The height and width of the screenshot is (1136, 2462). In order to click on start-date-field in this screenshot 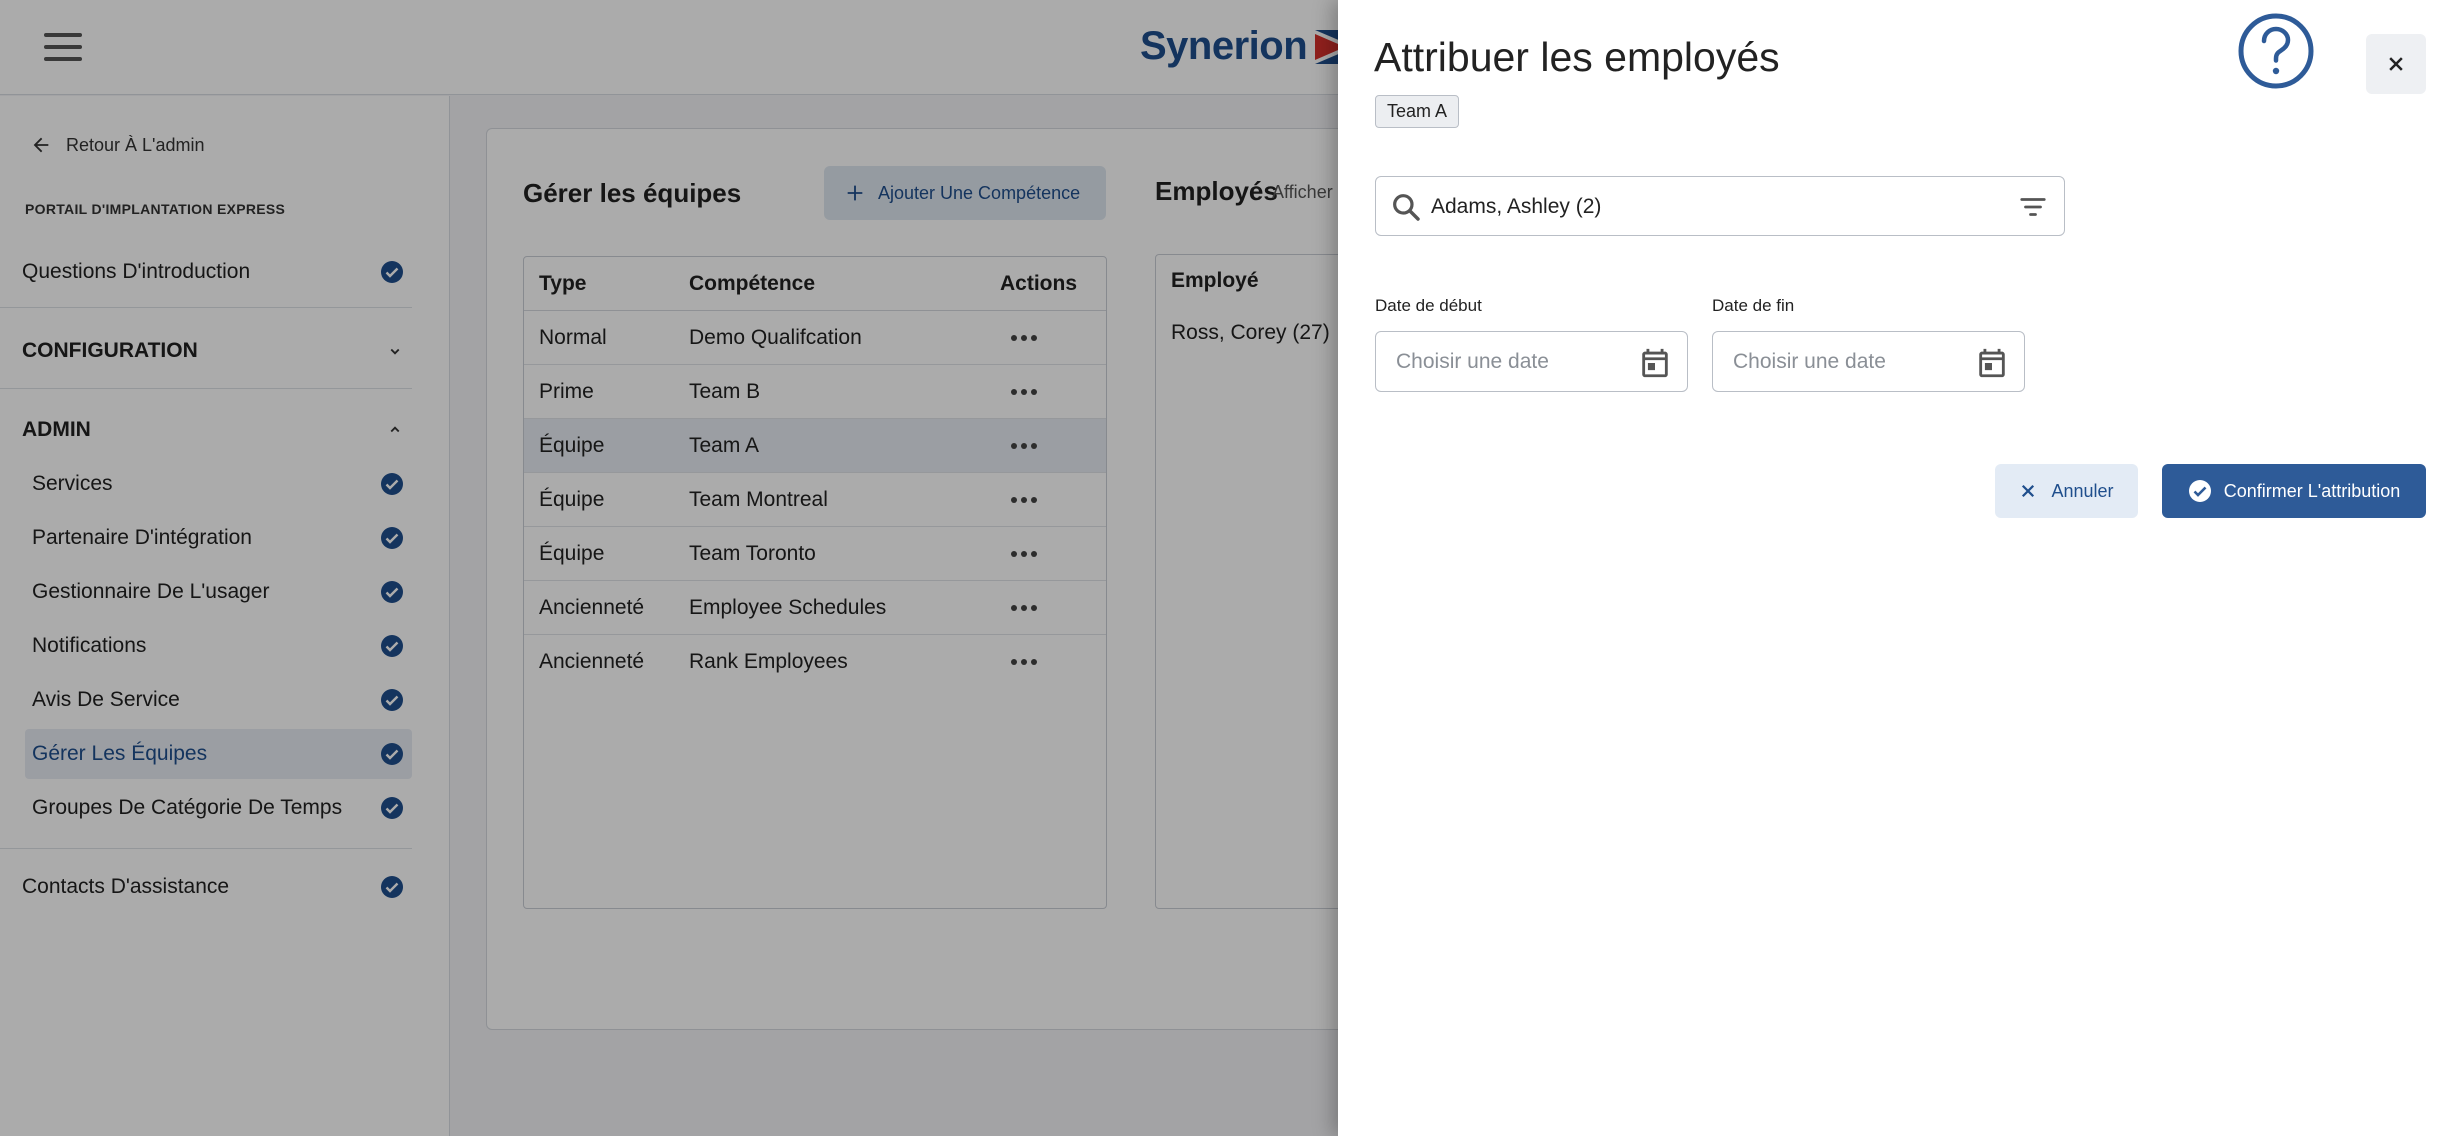, I will do `click(1531, 361)`.